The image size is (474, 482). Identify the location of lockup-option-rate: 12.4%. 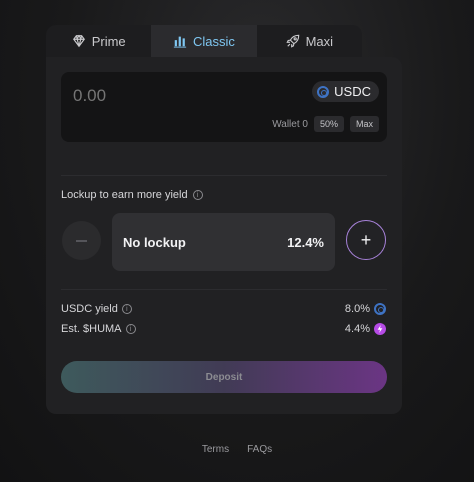
(305, 242).